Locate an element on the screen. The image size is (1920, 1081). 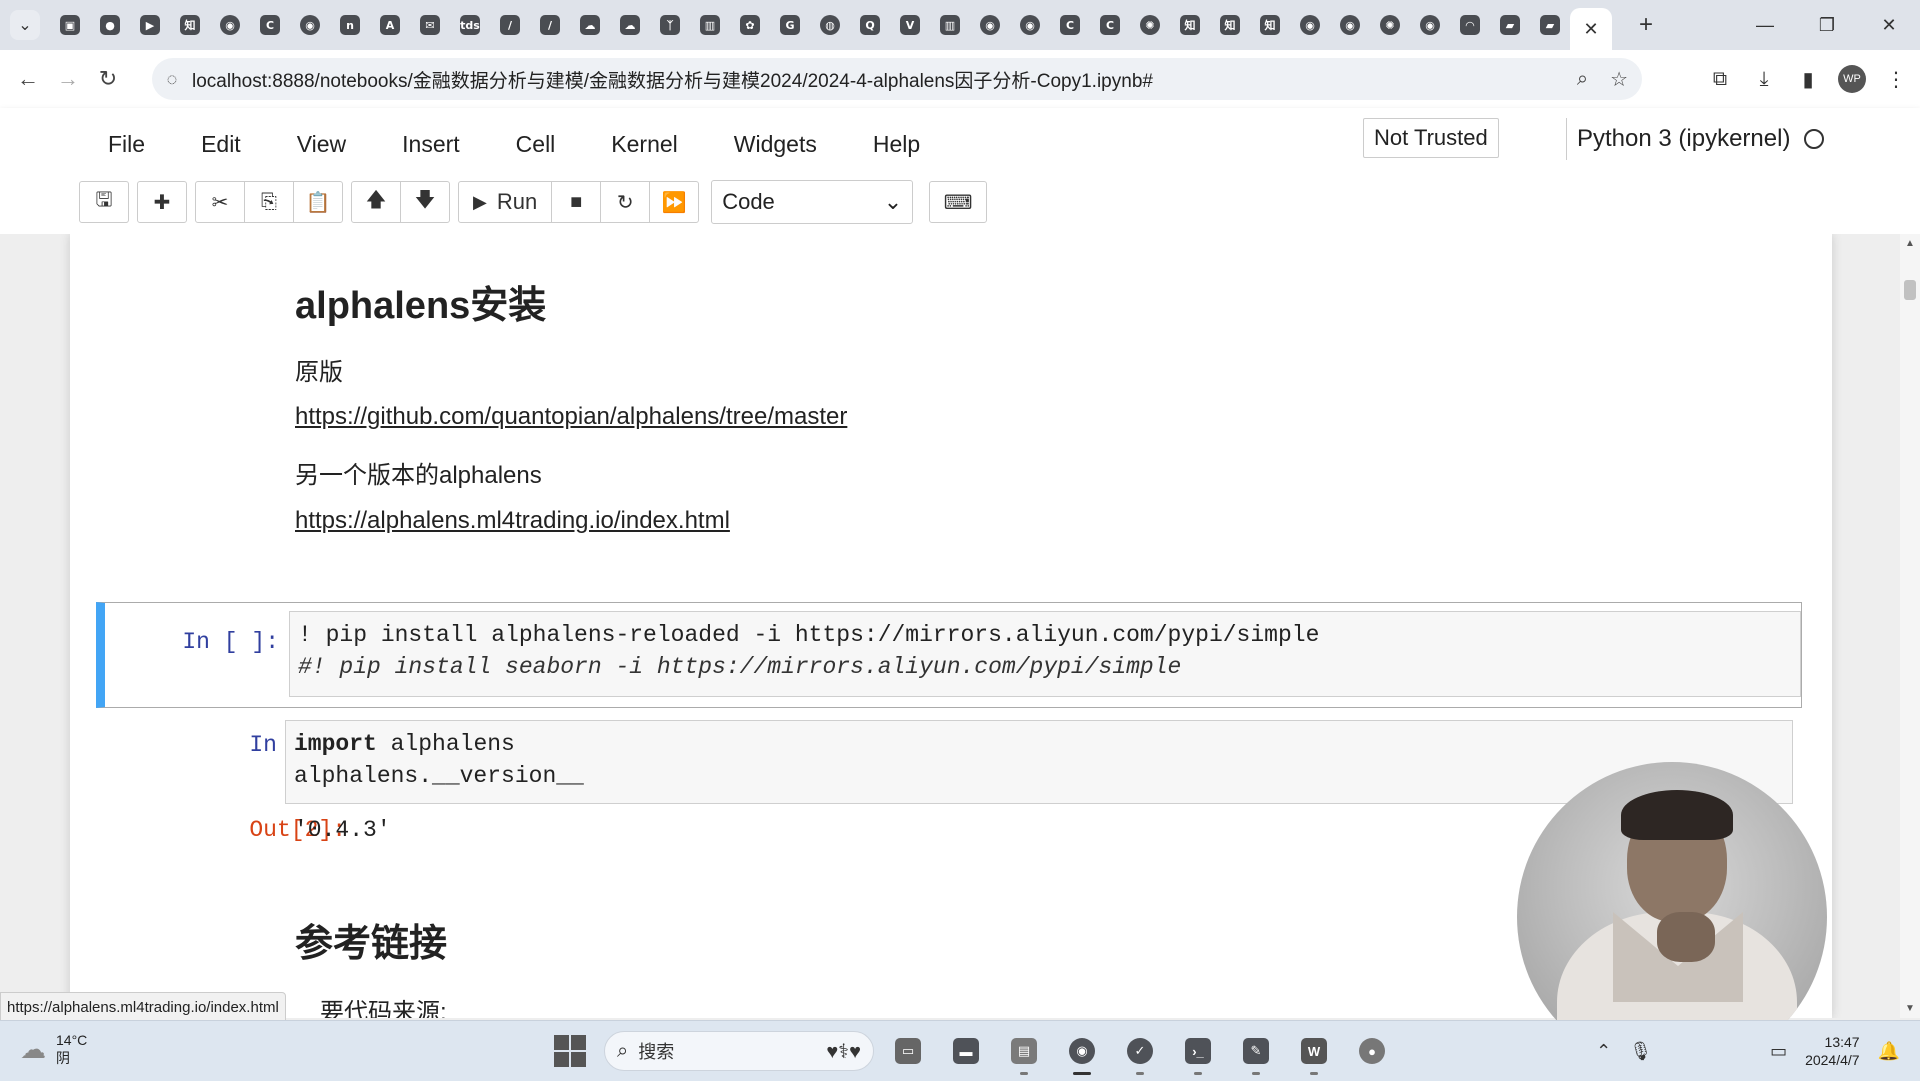
profile-avatar-icon: WP is located at coordinates (1852, 79).